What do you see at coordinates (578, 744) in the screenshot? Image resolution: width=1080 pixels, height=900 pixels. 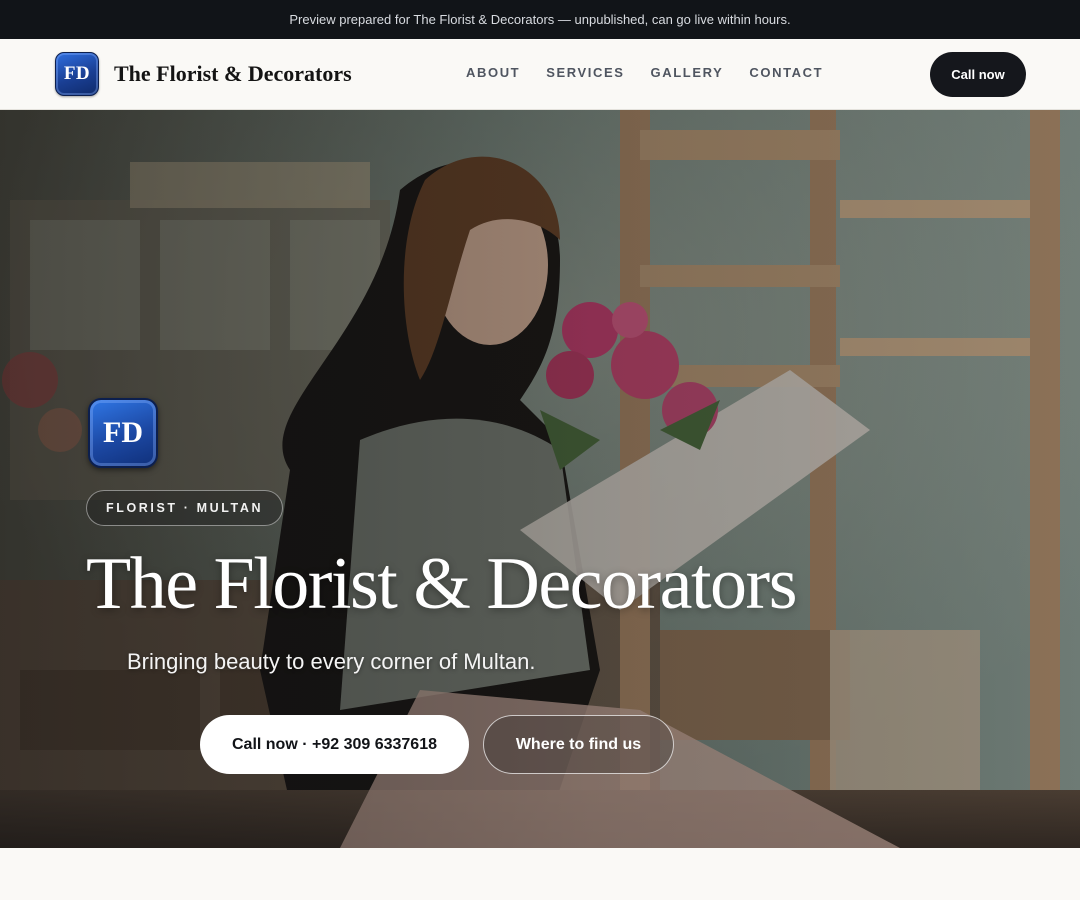 I see `hero-directions-button: Where to find us` at bounding box center [578, 744].